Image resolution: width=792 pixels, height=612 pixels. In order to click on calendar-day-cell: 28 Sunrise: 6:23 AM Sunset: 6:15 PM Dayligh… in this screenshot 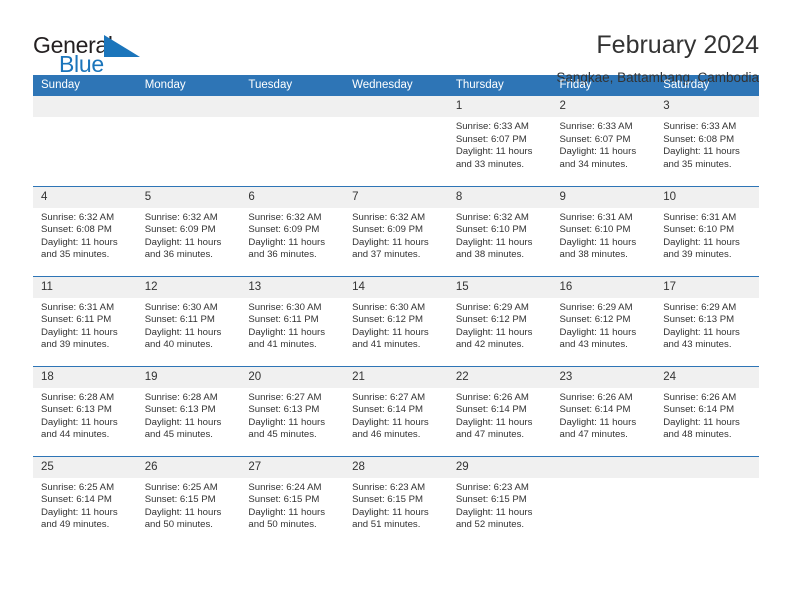, I will do `click(396, 500)`.